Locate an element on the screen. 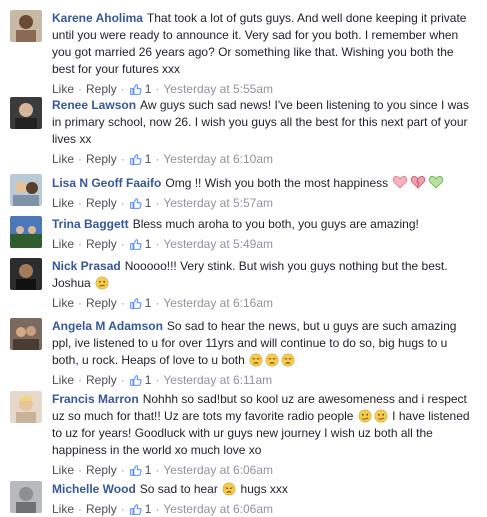  comment-text: So sad to hear is located at coordinates (178, 489).